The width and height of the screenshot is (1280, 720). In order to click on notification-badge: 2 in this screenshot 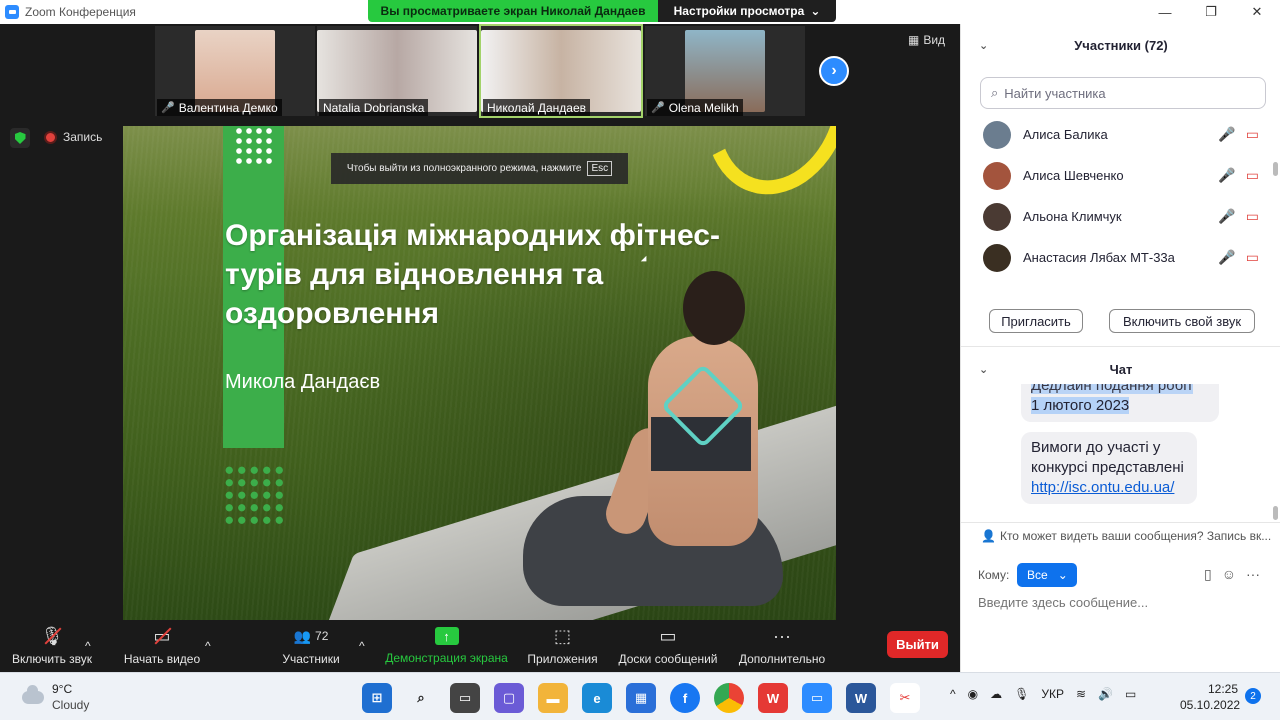, I will do `click(1253, 696)`.